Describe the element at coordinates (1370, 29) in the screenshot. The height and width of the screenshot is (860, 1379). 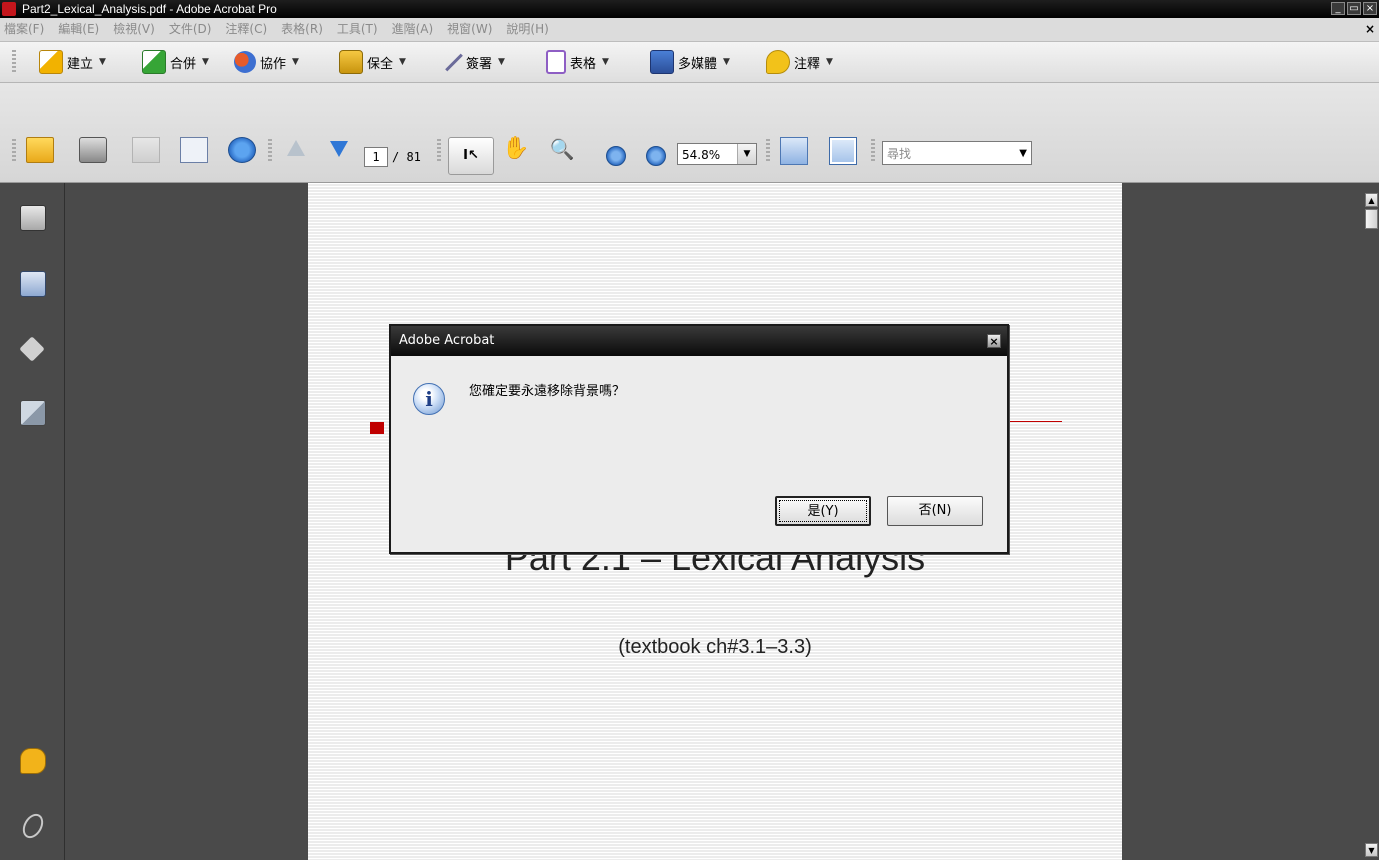
I see `close-document-button: ×` at that location.